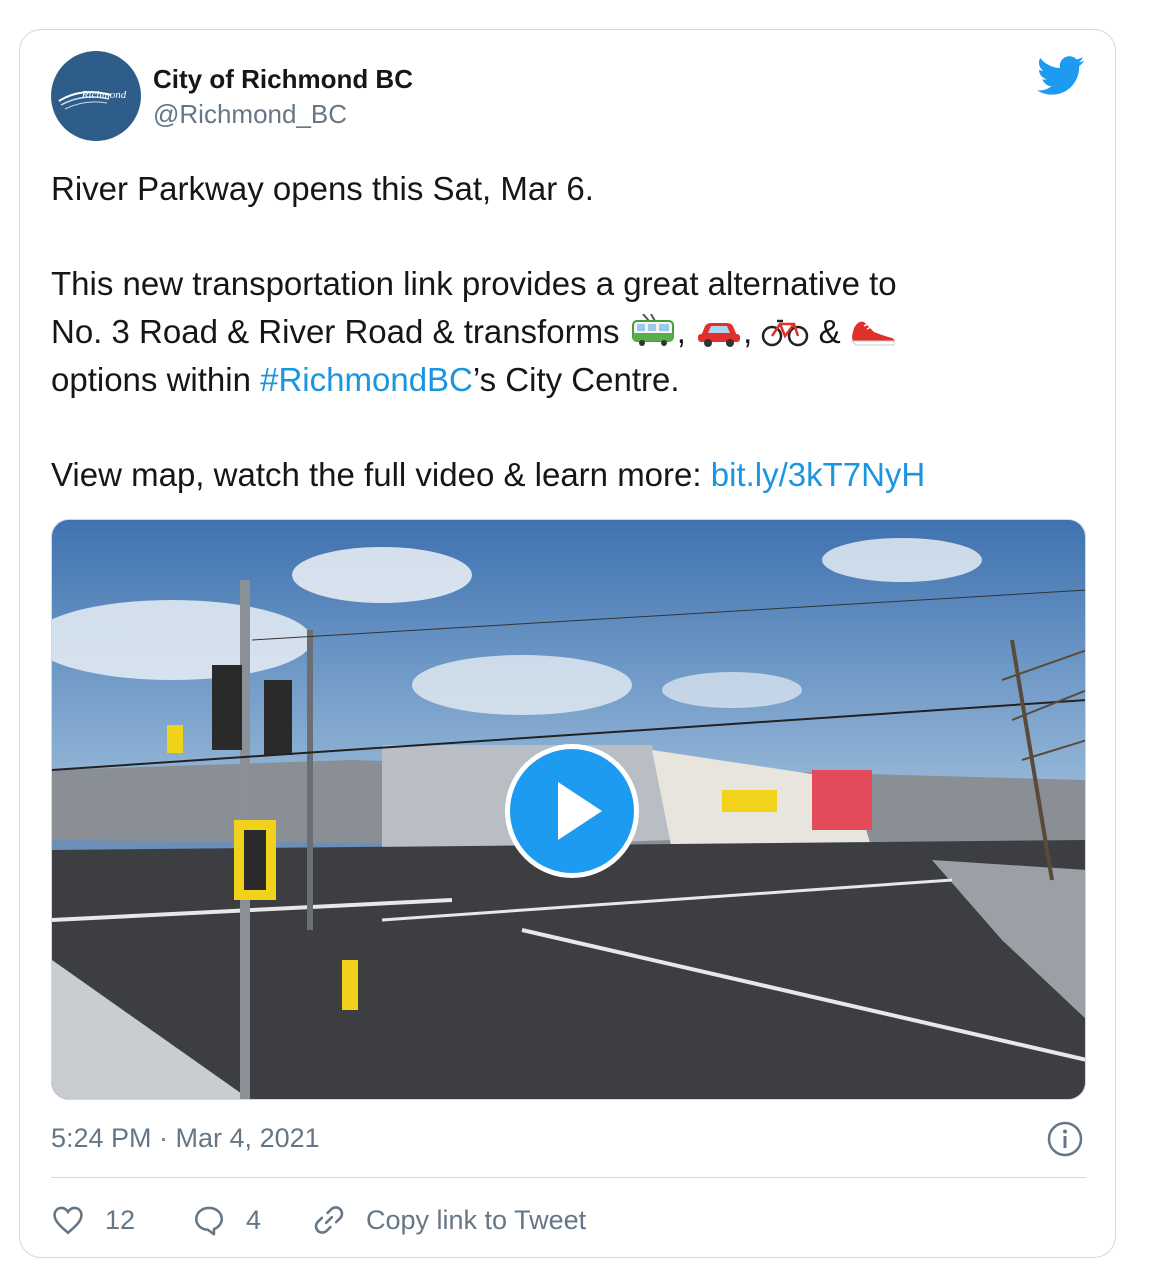  What do you see at coordinates (576, 379) in the screenshot?
I see `tweet-text-segment: ’s City Centre.` at bounding box center [576, 379].